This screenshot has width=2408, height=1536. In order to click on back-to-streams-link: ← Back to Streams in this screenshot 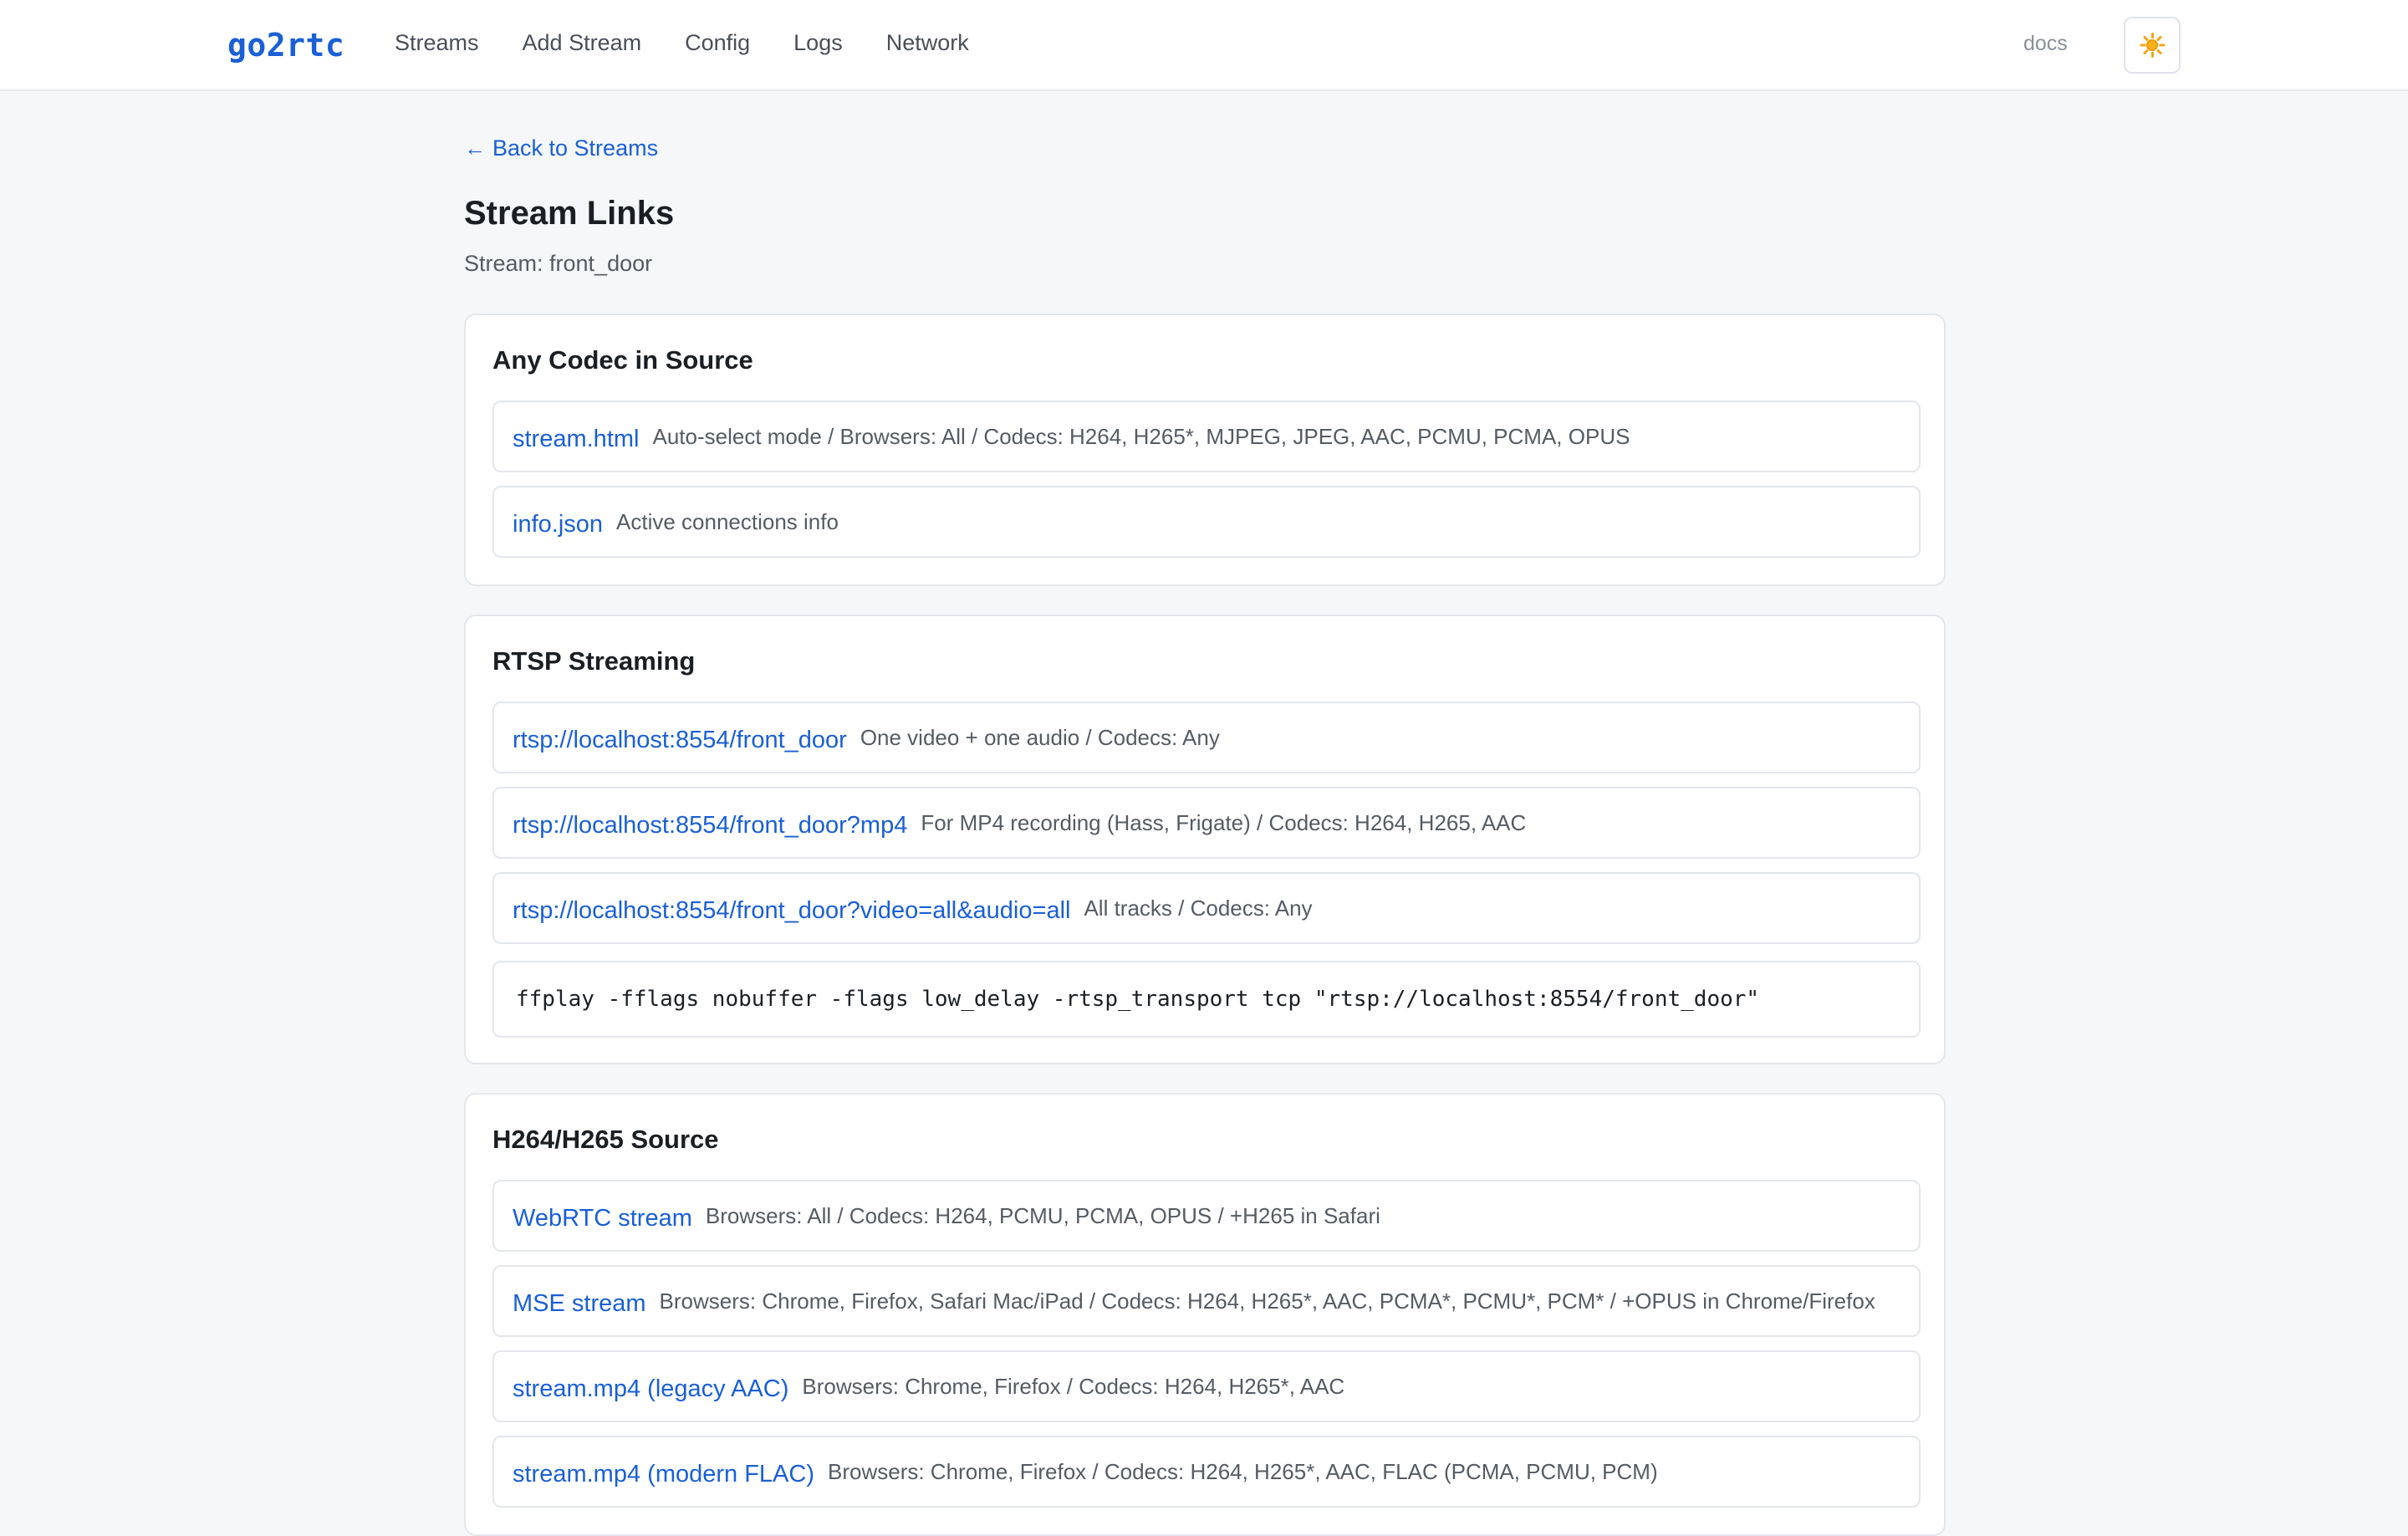, I will do `click(561, 148)`.